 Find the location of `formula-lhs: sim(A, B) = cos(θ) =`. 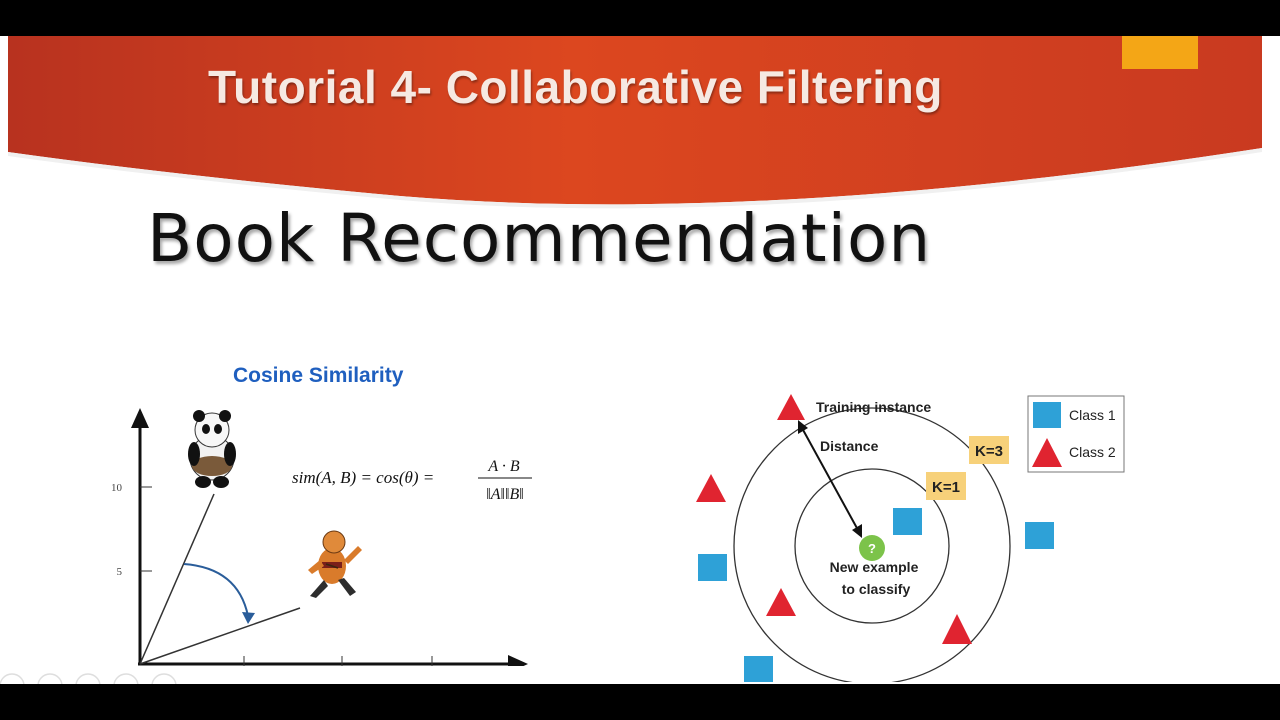

formula-lhs: sim(A, B) = cos(θ) = is located at coordinates (363, 477).